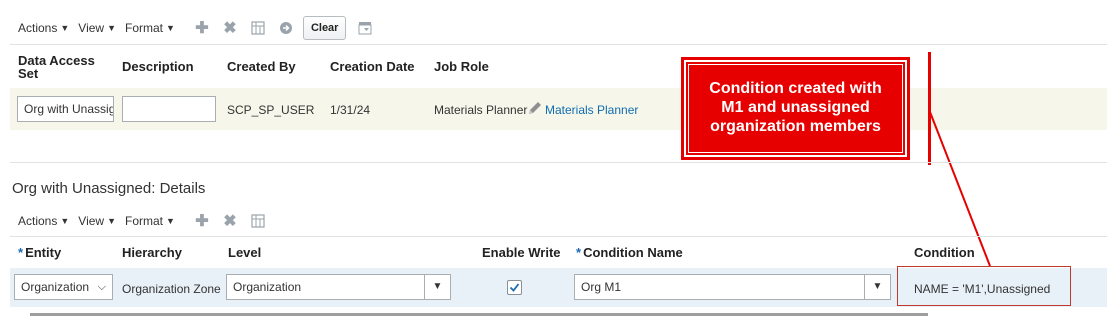  I want to click on checkmark-icon, so click(514, 287).